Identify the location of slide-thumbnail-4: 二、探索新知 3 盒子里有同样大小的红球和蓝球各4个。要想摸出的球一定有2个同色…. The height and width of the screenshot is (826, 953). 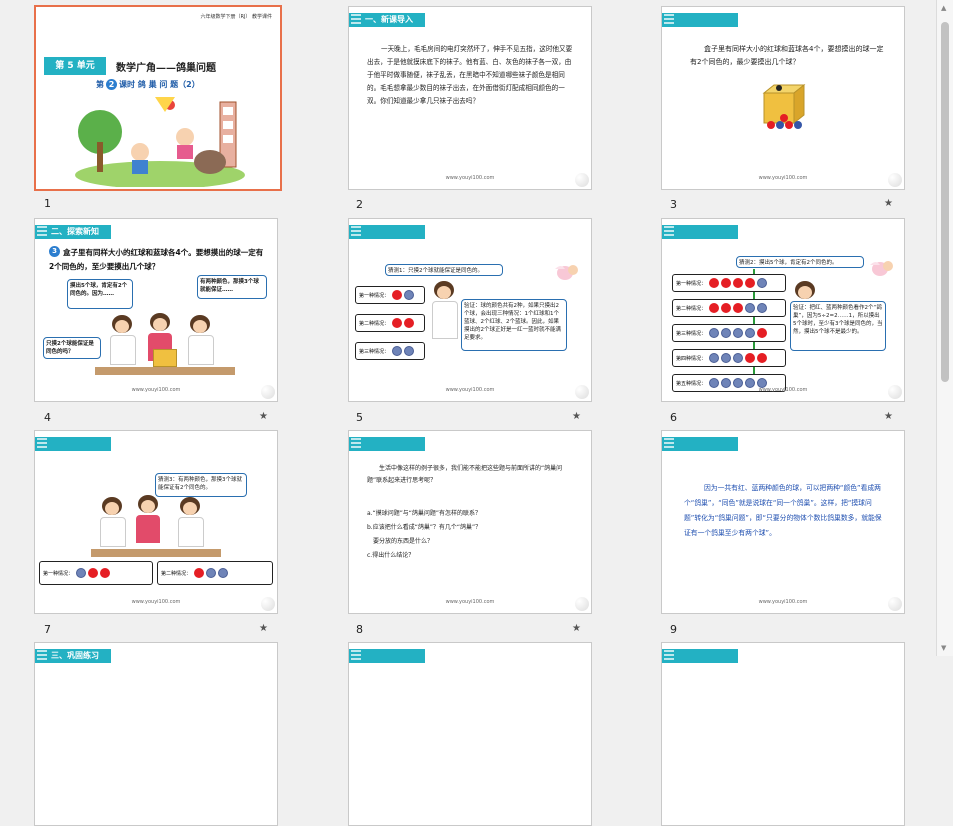
(156, 310).